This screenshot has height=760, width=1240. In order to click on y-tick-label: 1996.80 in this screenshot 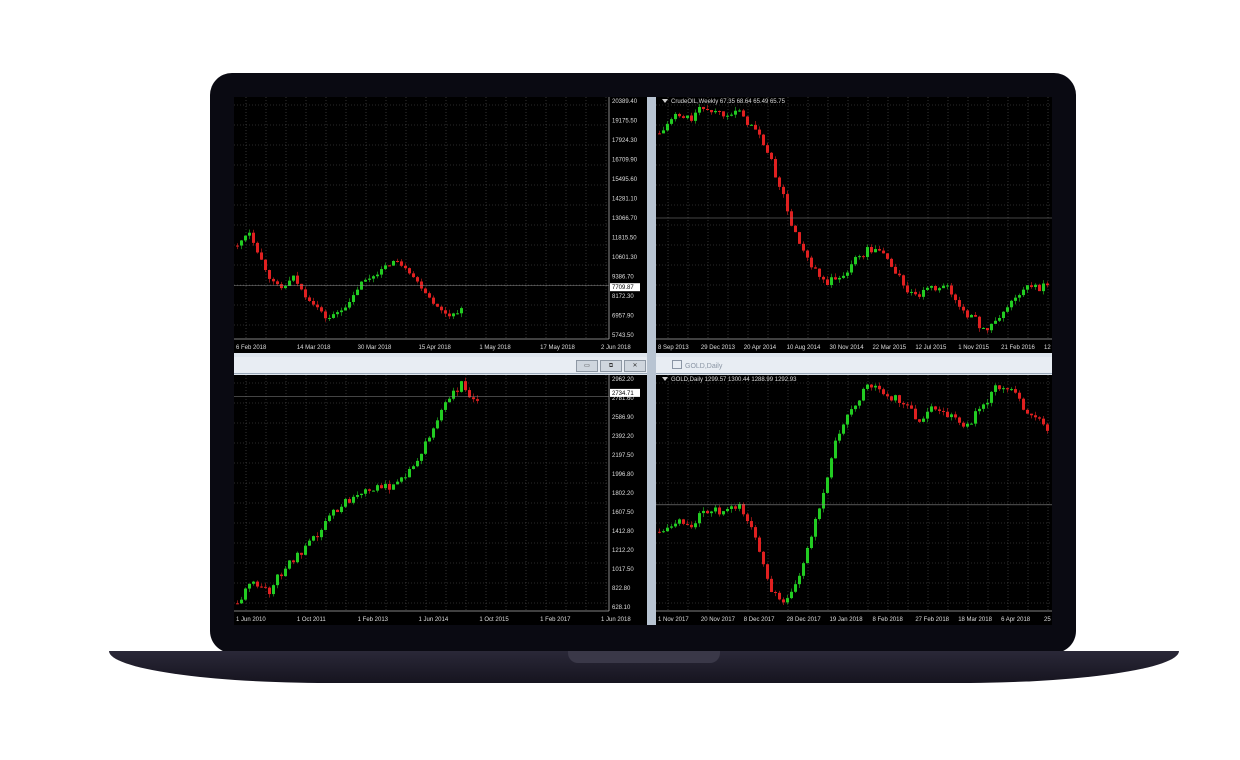, I will do `click(623, 475)`.